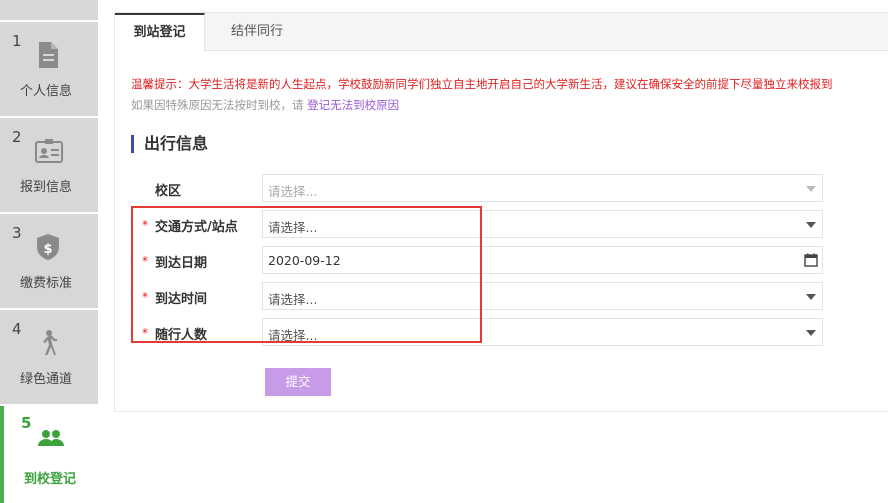  I want to click on notice-absence: 如果因特殊原因无法按时到校，请 登记无法到校原因, so click(265, 105).